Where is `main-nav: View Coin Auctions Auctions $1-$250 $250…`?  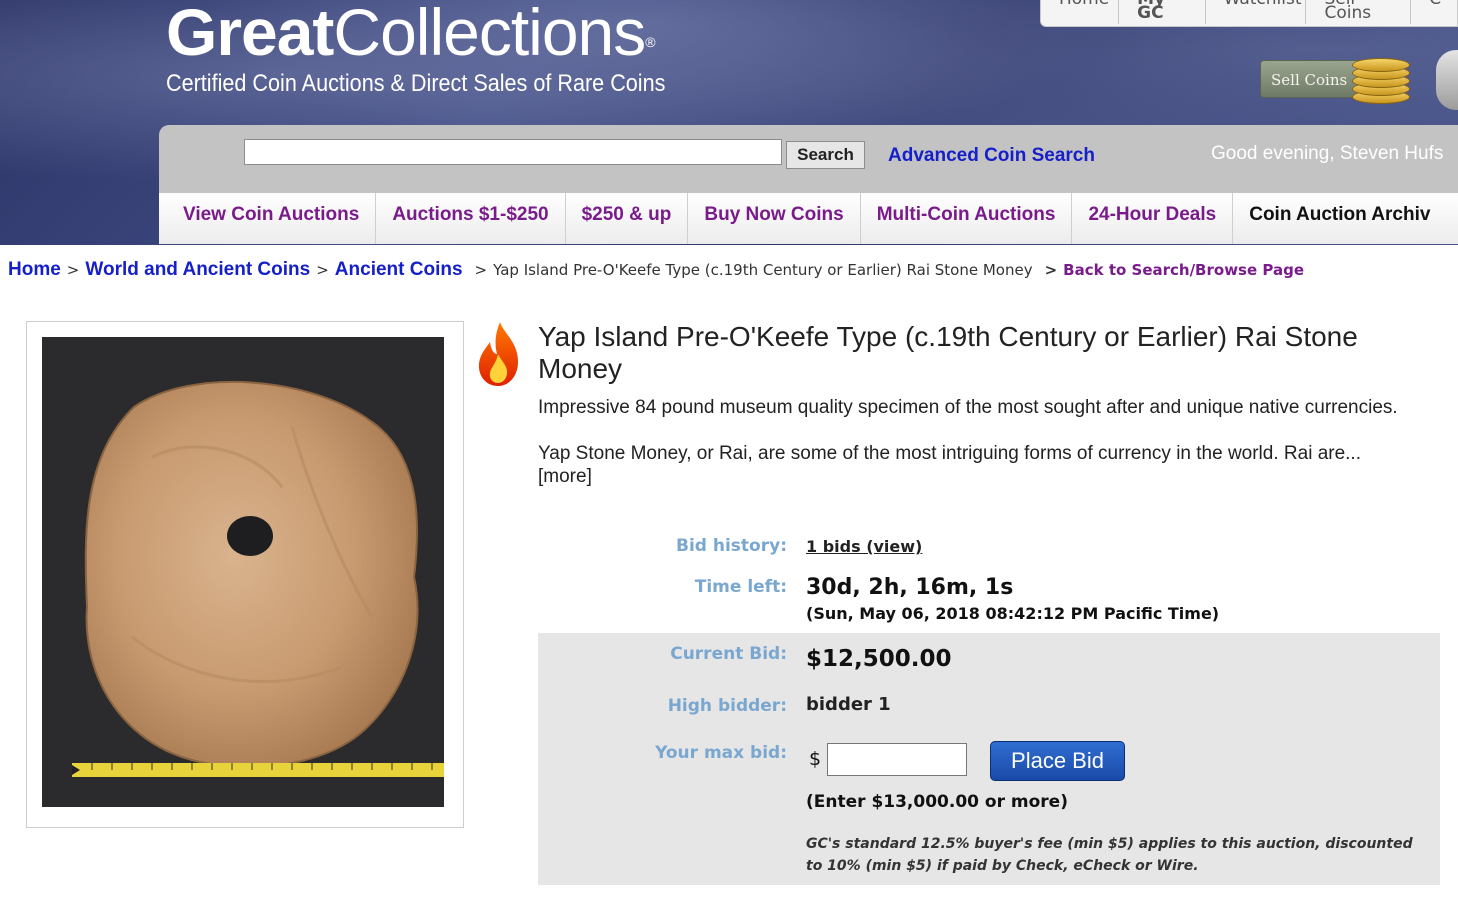
main-nav: View Coin Auctions Auctions $1-$250 $250… is located at coordinates (808, 218).